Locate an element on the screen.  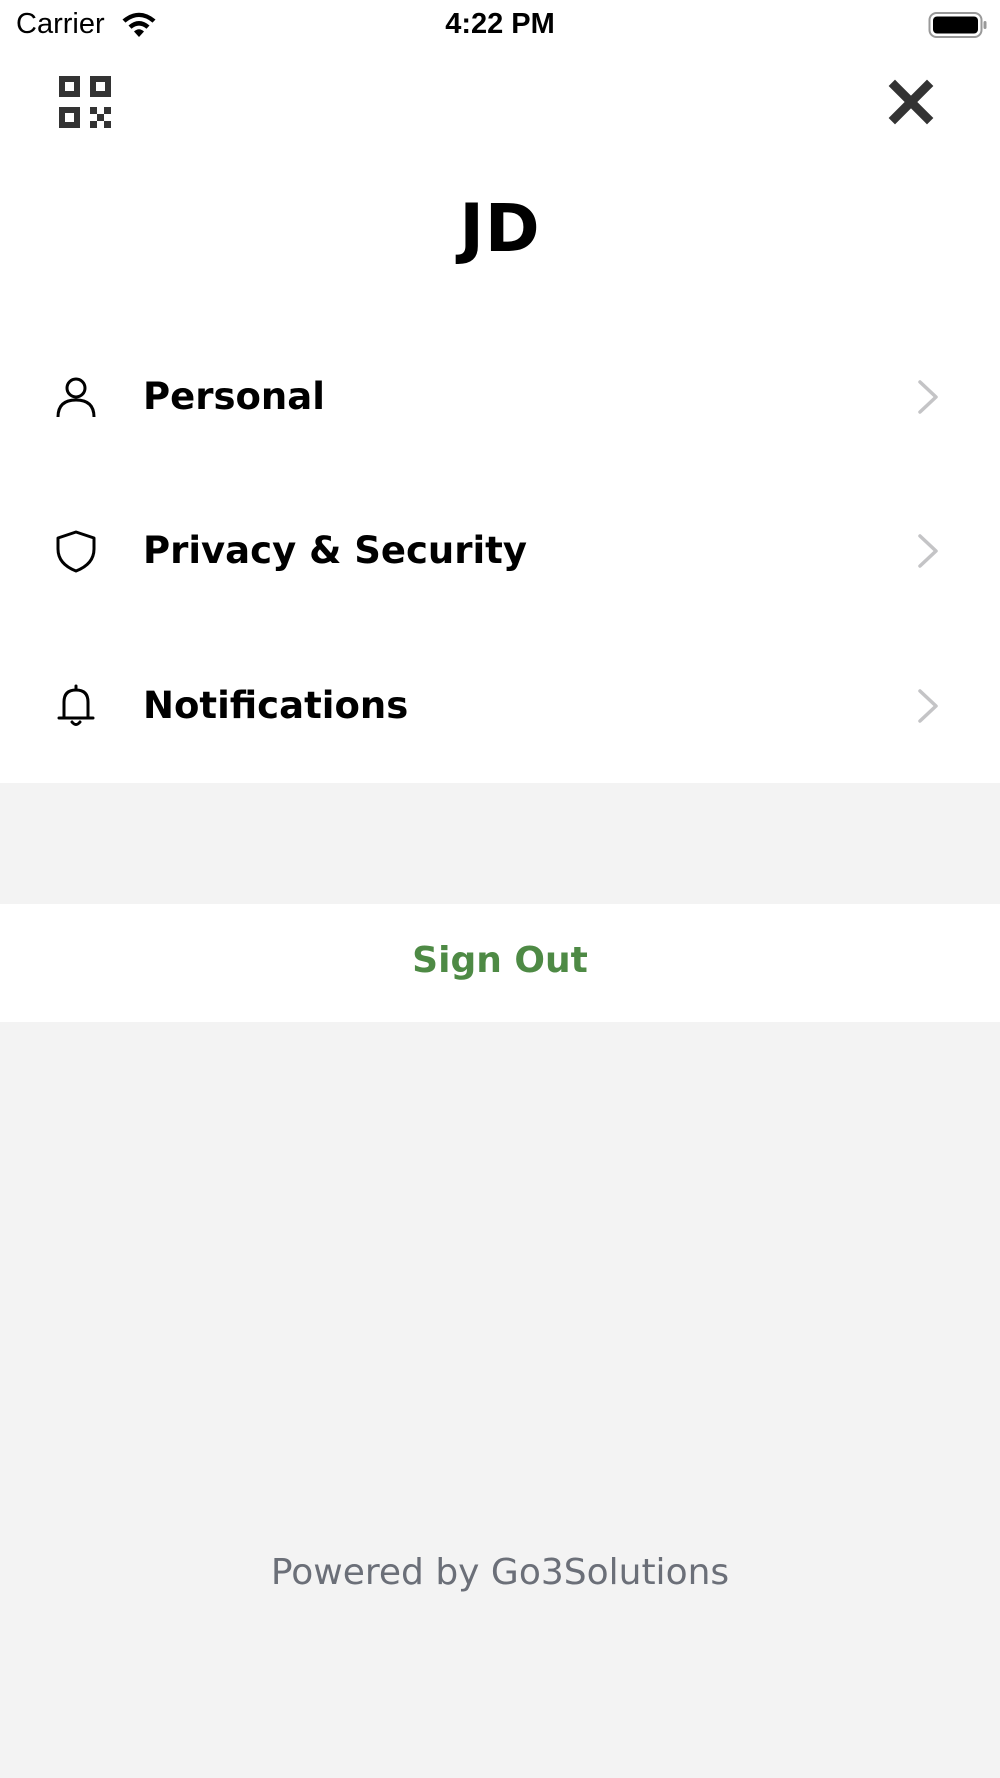
menu-item-label: Personal is located at coordinates (234, 396).